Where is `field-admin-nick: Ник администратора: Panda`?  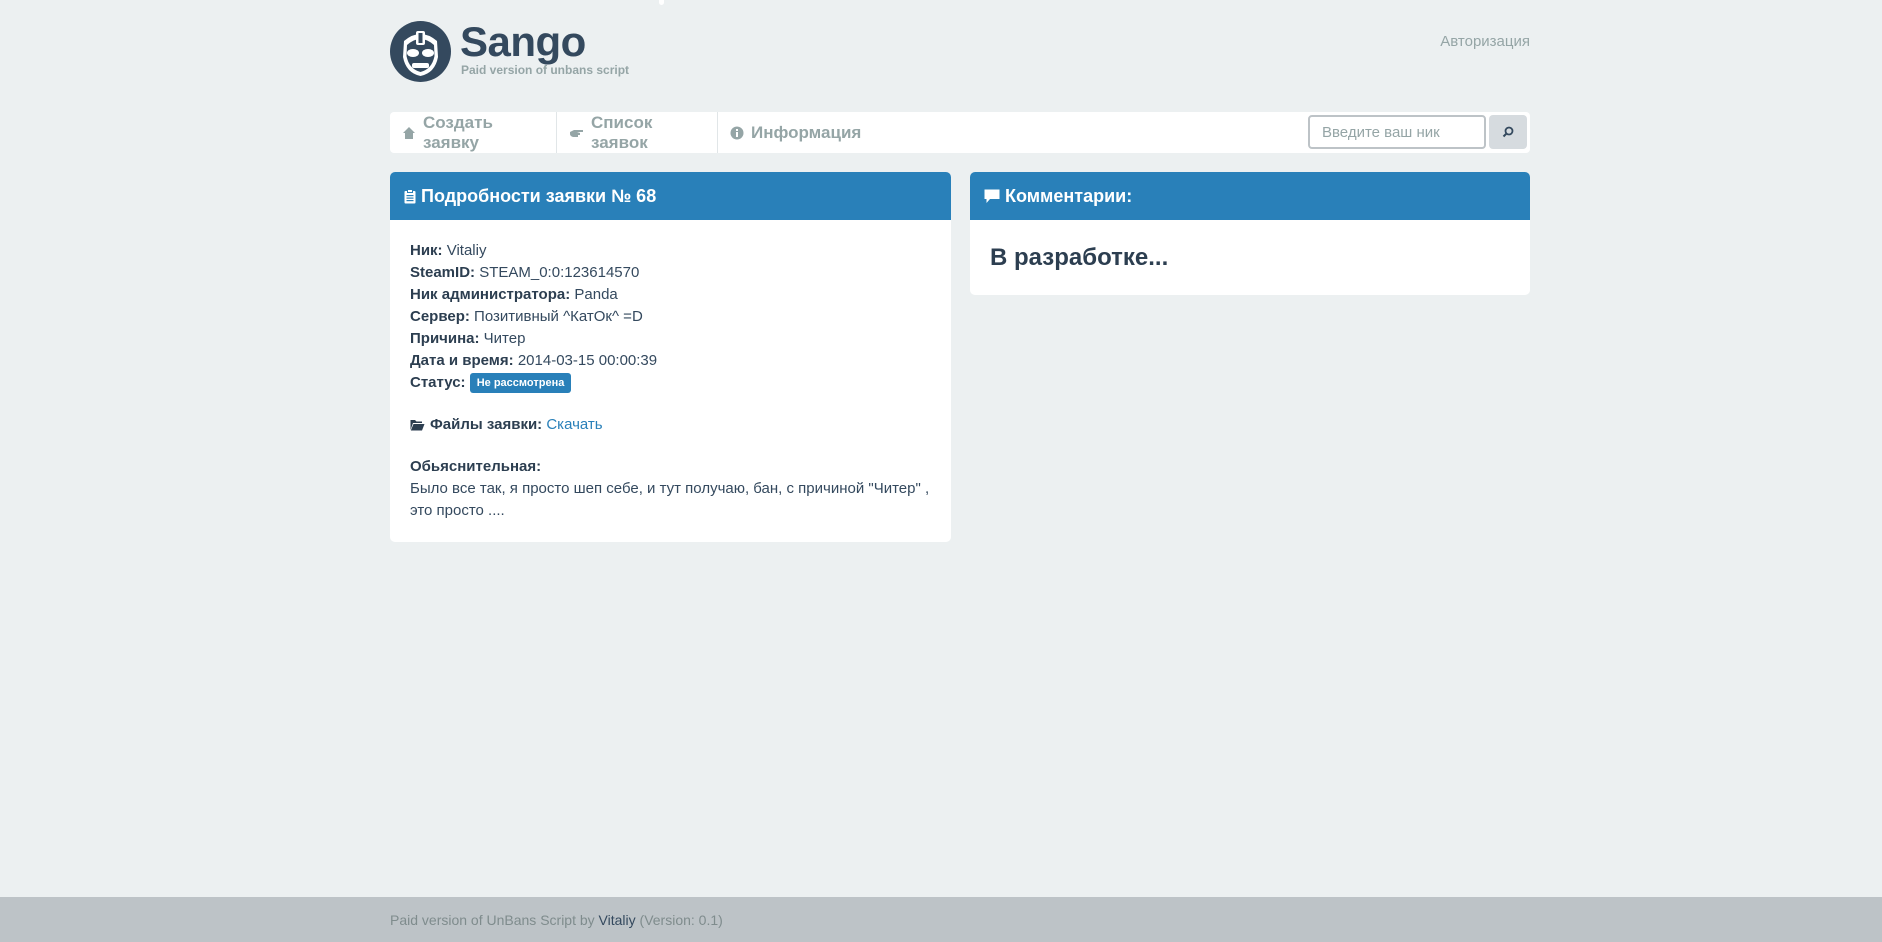
field-admin-nick: Ник администратора: Panda is located at coordinates (670, 295).